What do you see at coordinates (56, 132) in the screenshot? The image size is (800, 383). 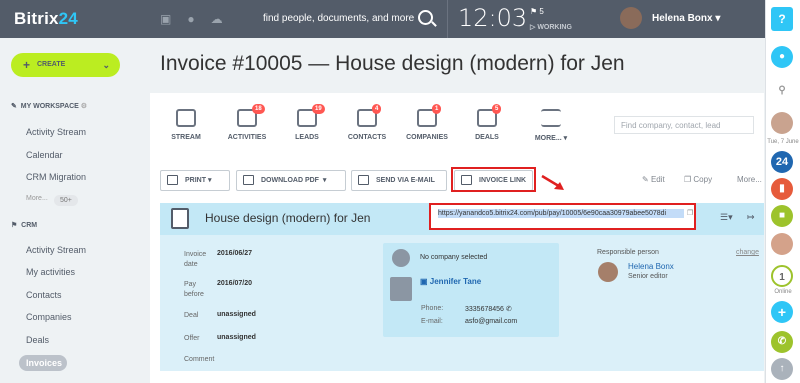 I see `sidebar-item-activity-stream: Activity Stream` at bounding box center [56, 132].